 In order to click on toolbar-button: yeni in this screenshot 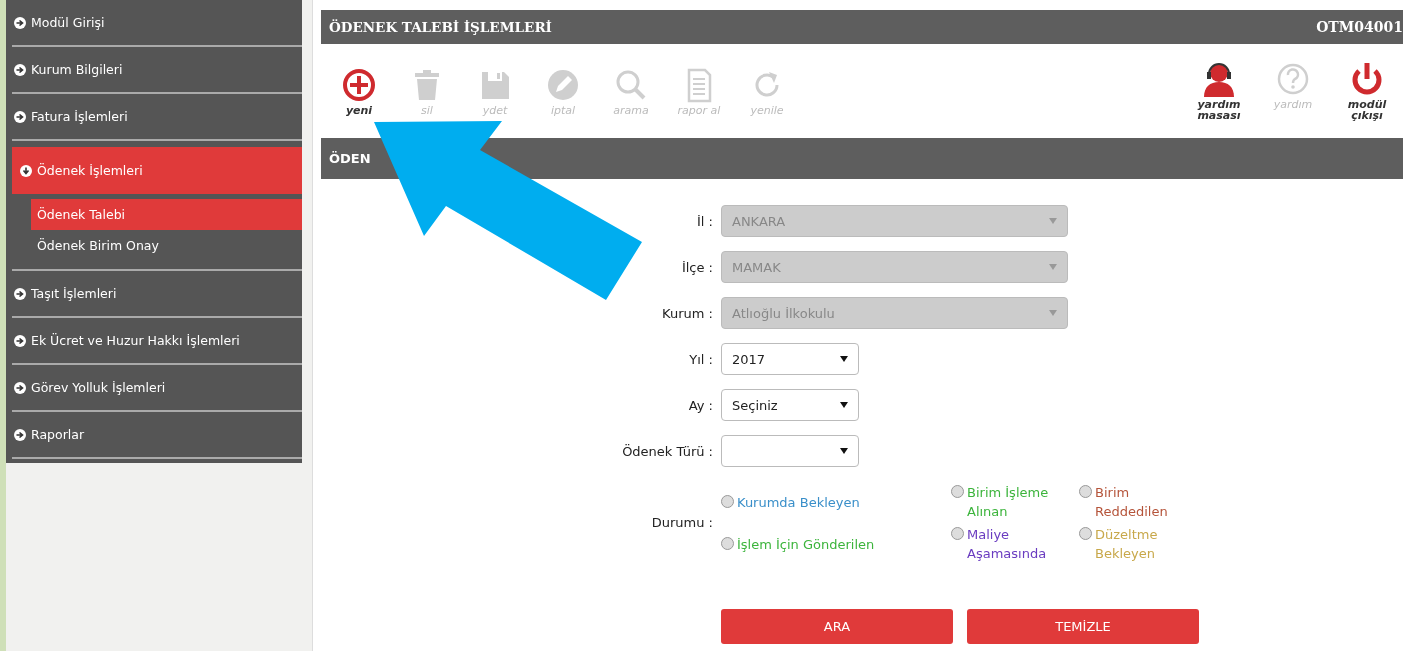, I will do `click(359, 91)`.